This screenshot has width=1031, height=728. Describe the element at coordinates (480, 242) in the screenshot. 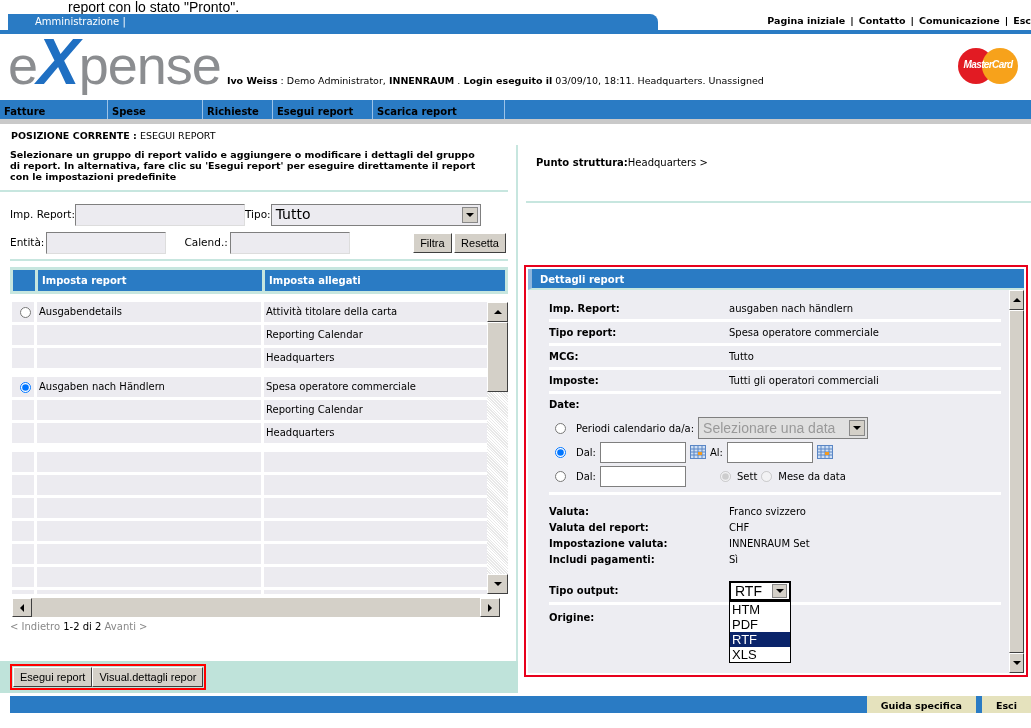

I see `filter-button: Resetta` at that location.